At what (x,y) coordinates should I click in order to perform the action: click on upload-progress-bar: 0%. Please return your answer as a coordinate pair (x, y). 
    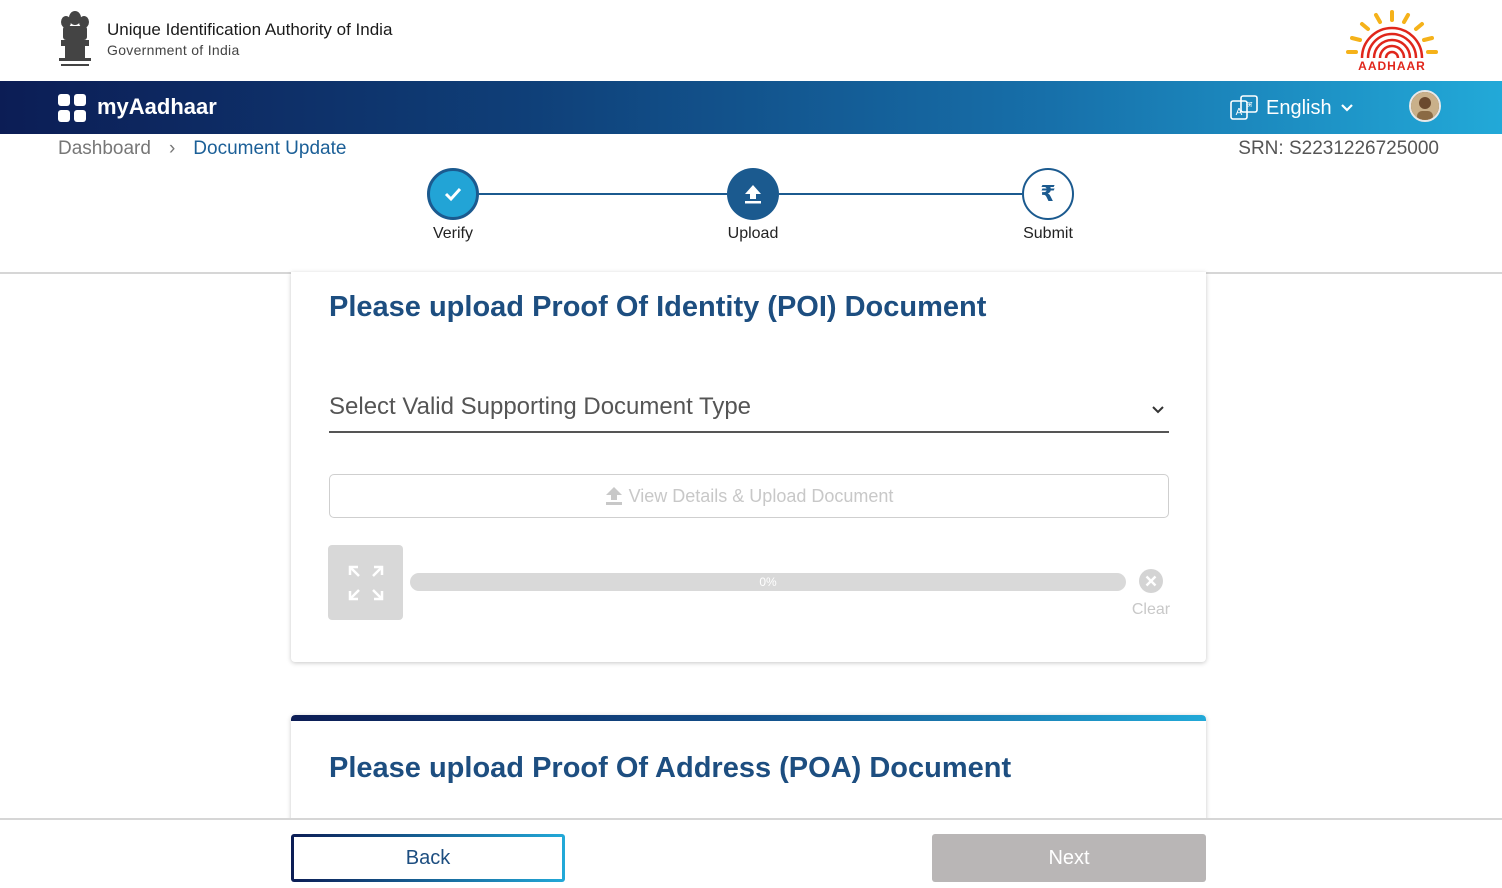
    Looking at the image, I should click on (768, 582).